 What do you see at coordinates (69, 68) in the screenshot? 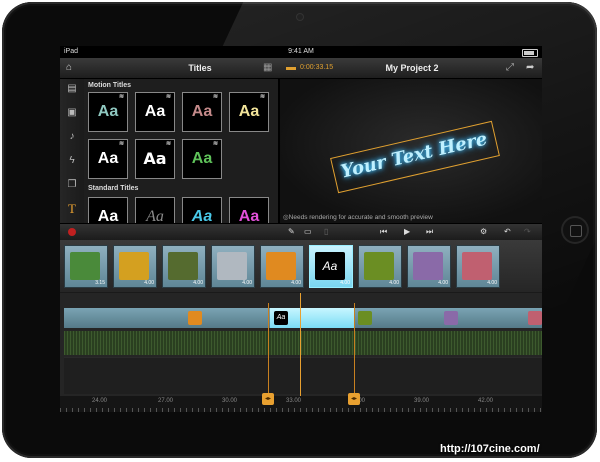
I see `home-icon: ⌂` at bounding box center [69, 68].